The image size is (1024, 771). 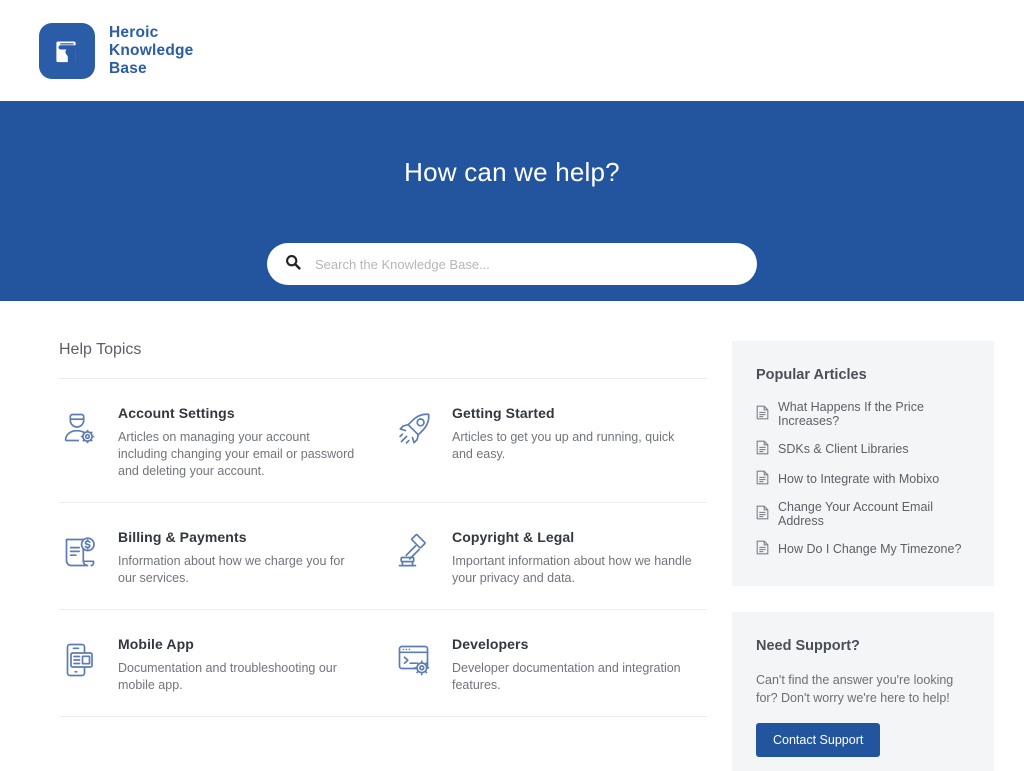 What do you see at coordinates (100, 349) in the screenshot?
I see `page-title: Help Topics` at bounding box center [100, 349].